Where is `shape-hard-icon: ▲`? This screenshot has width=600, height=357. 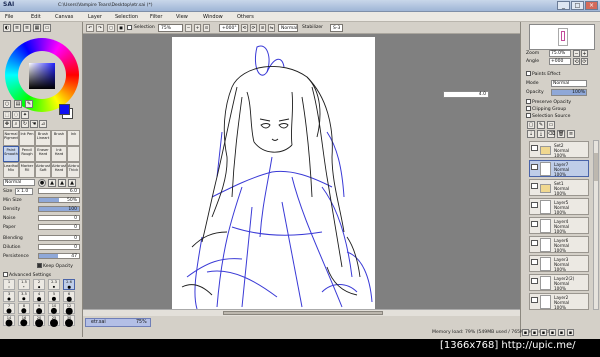 shape-hard-icon: ▲ is located at coordinates (72, 183).